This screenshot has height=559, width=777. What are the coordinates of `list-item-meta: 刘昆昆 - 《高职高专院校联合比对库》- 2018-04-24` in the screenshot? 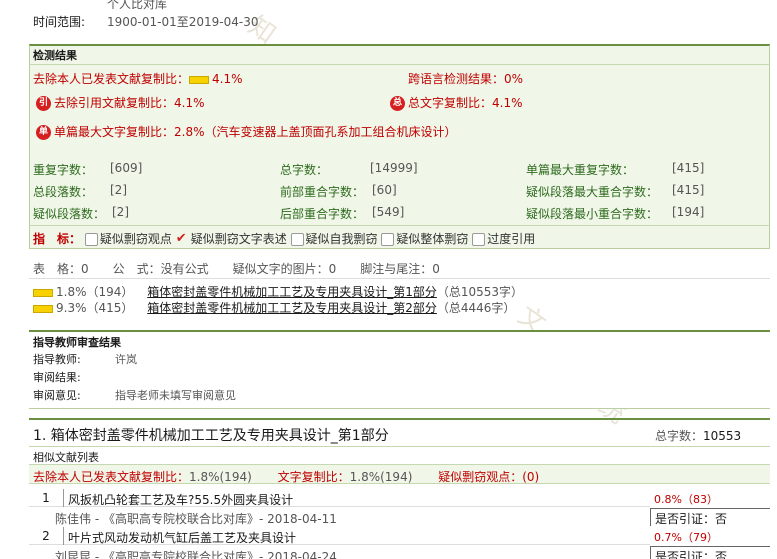 It's located at (196, 554).